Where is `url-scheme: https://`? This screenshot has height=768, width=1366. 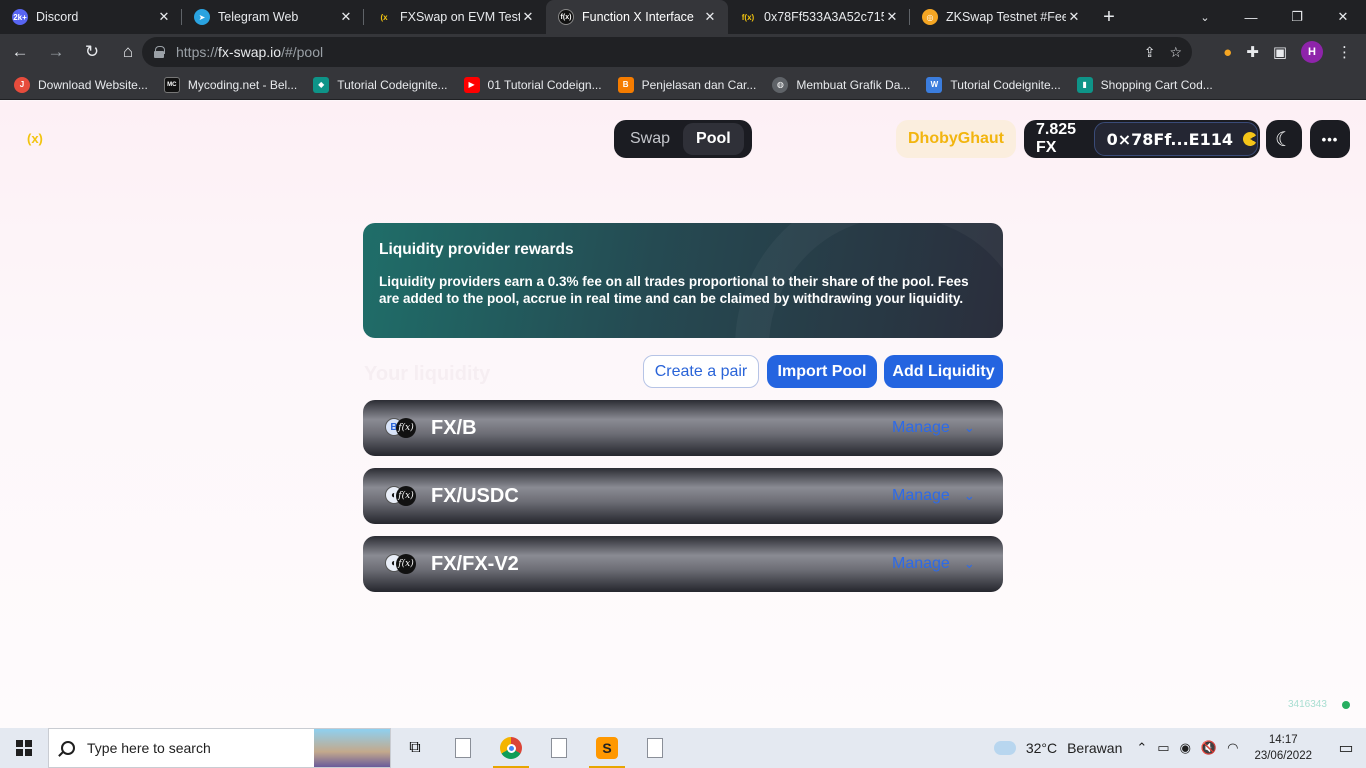
url-scheme: https:// is located at coordinates (197, 52).